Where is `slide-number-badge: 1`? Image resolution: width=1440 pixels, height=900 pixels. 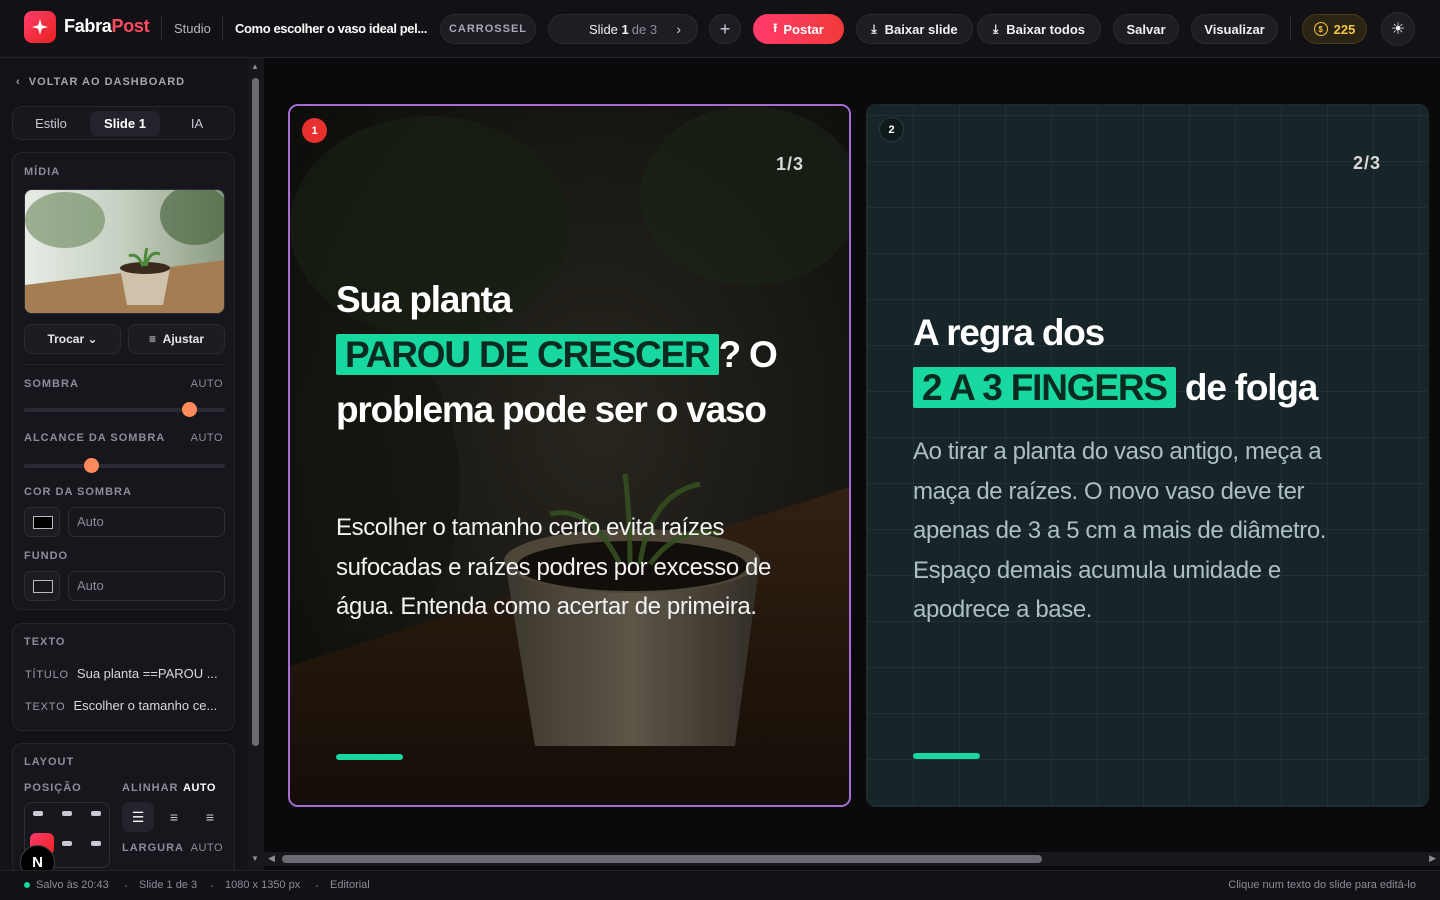 slide-number-badge: 1 is located at coordinates (314, 130).